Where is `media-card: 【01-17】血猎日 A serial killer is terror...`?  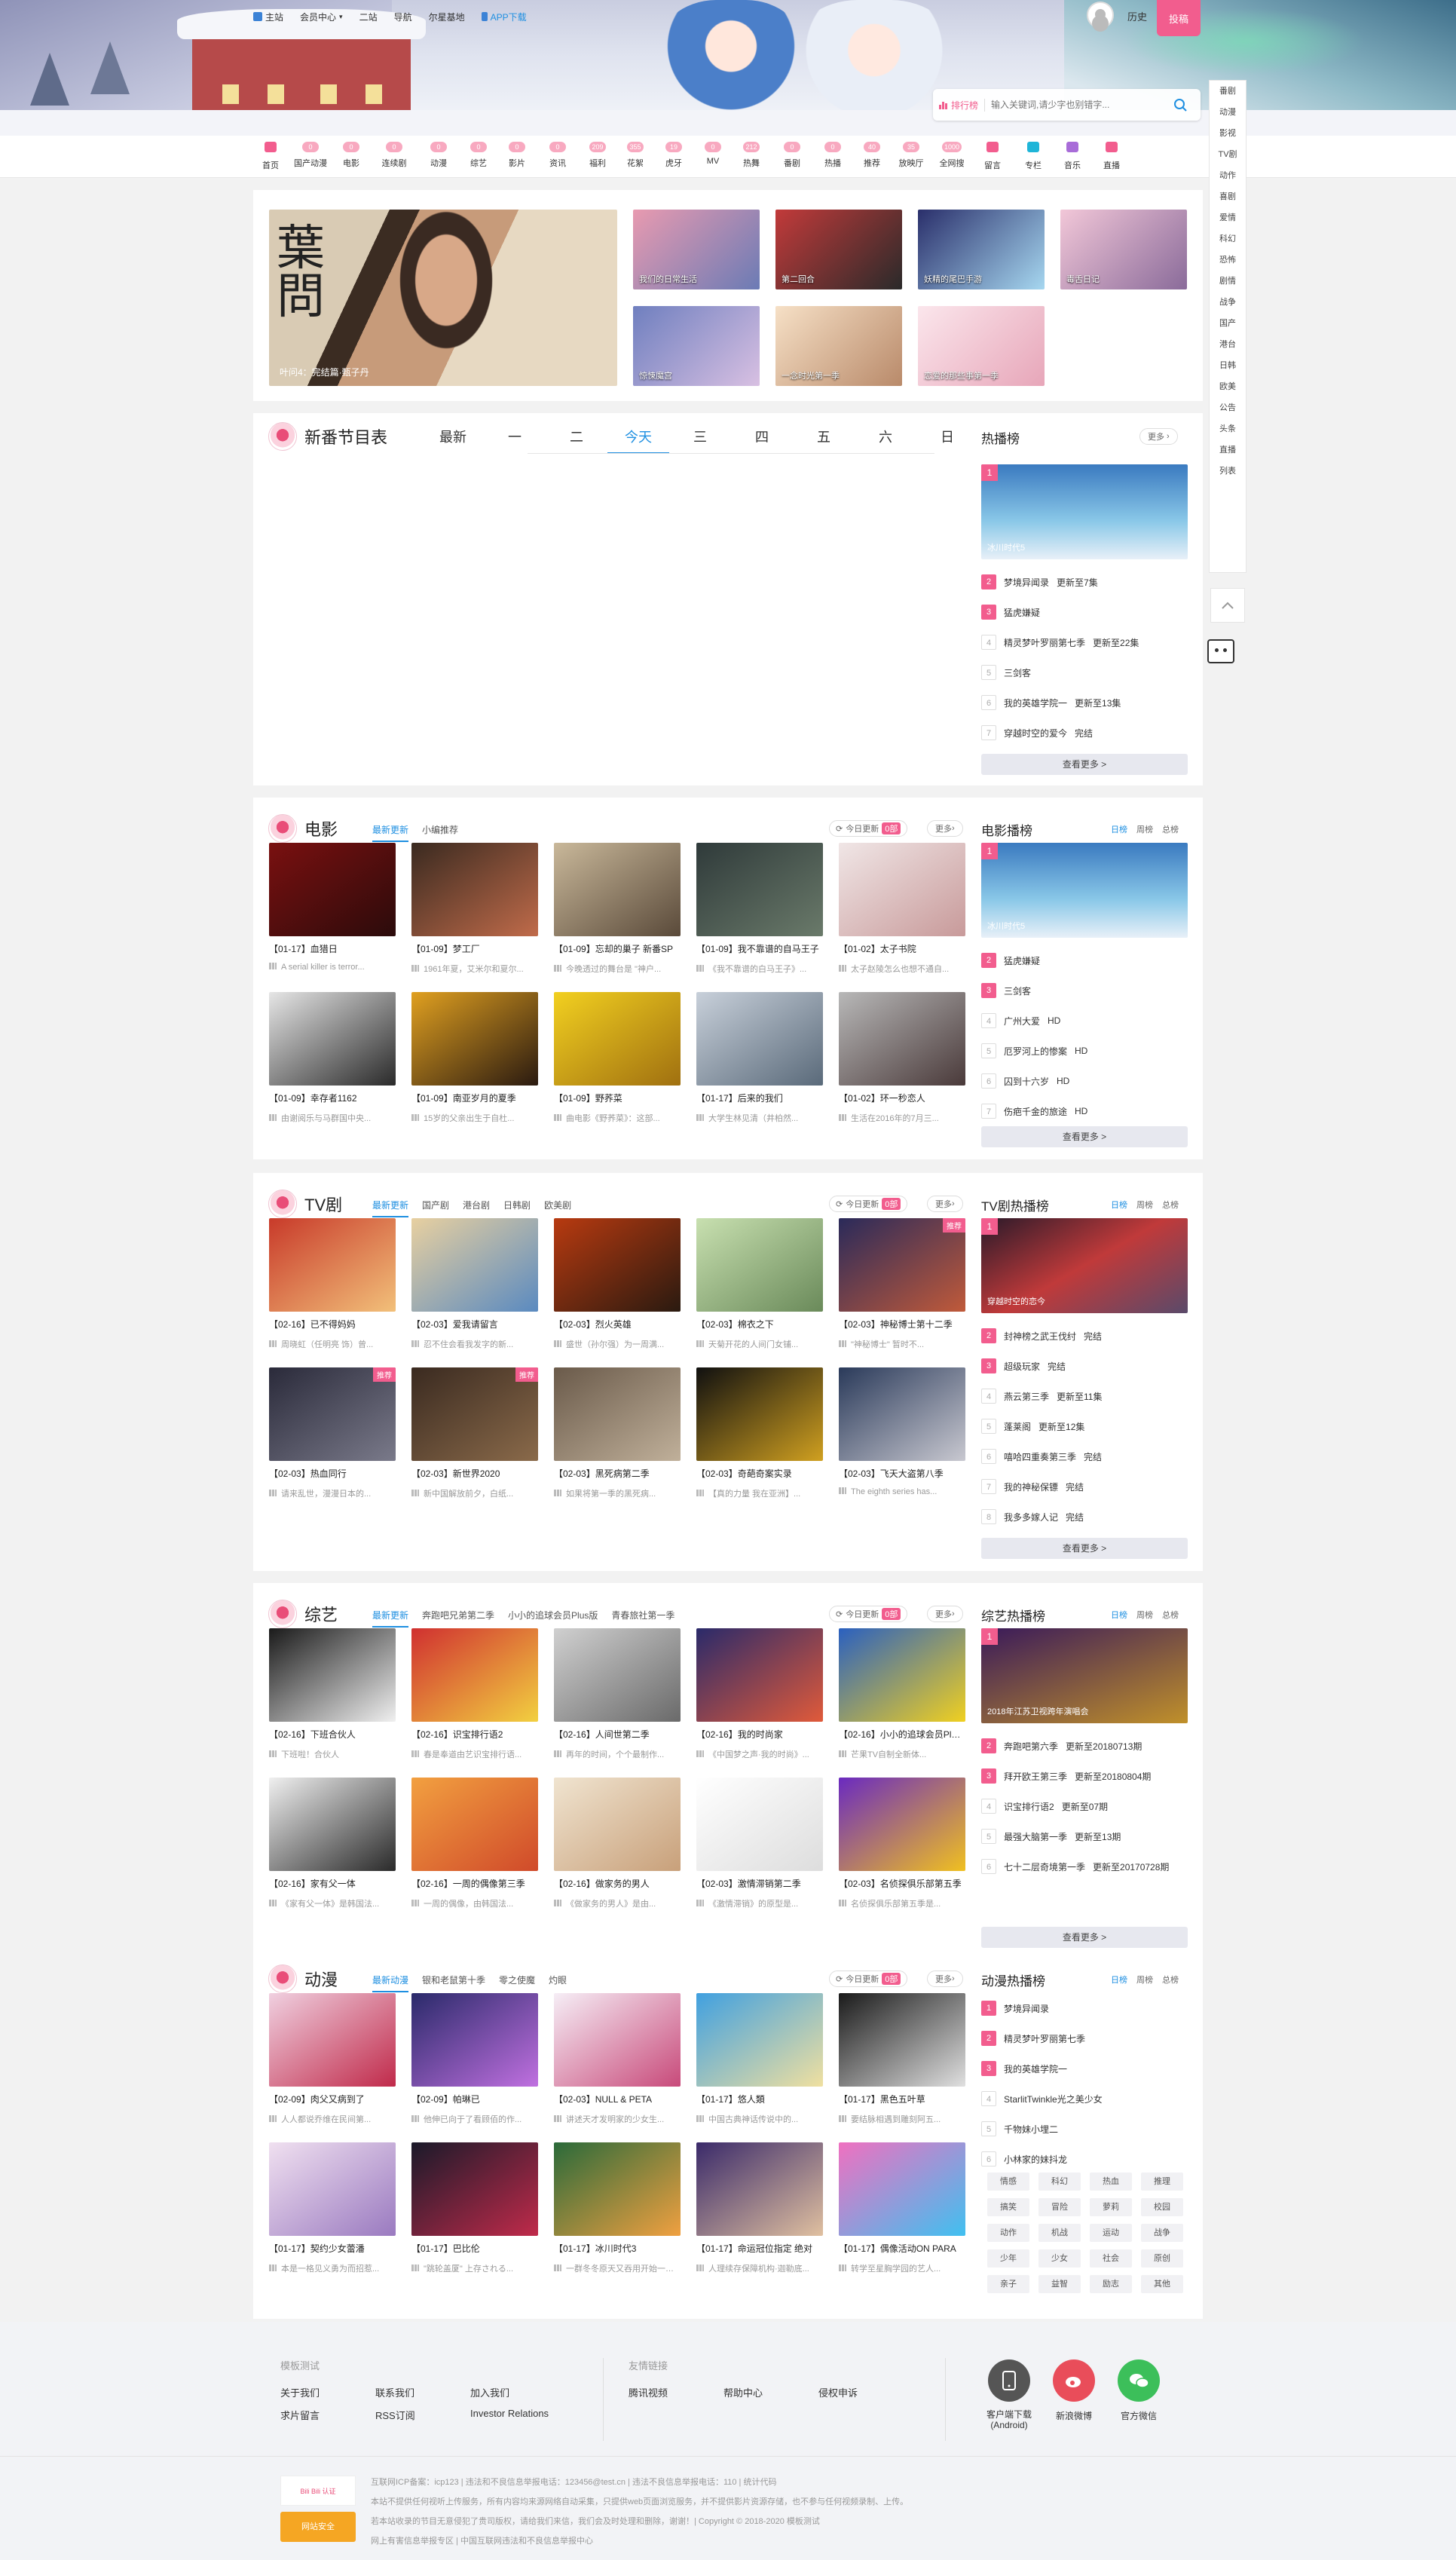
media-card: 【01-17】血猎日 A serial killer is terror... is located at coordinates (332, 907).